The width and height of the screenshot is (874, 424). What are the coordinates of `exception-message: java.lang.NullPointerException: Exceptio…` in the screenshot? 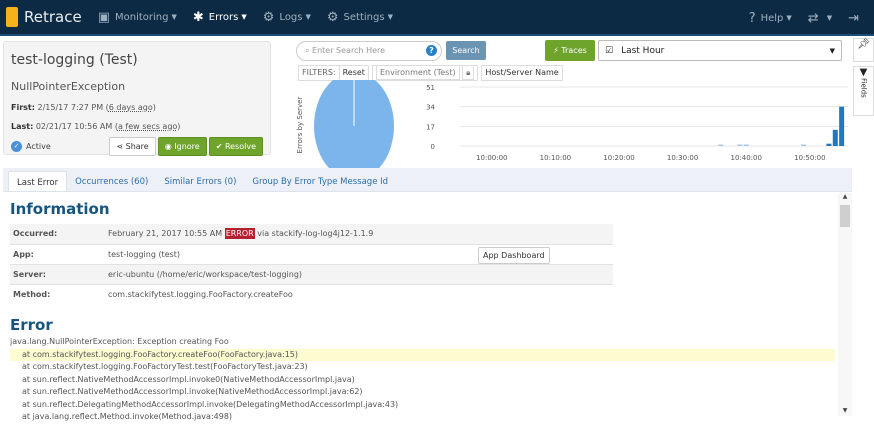 It's located at (119, 341).